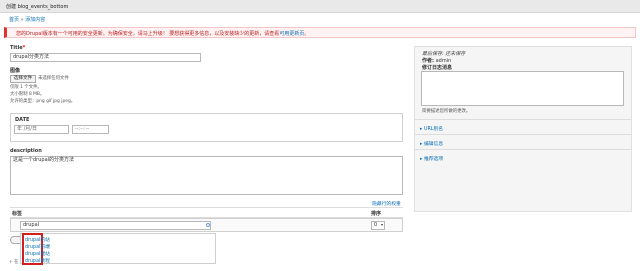 This screenshot has width=640, height=271. Describe the element at coordinates (53, 78) in the screenshot. I see `file-status: 未选择任何文件` at that location.